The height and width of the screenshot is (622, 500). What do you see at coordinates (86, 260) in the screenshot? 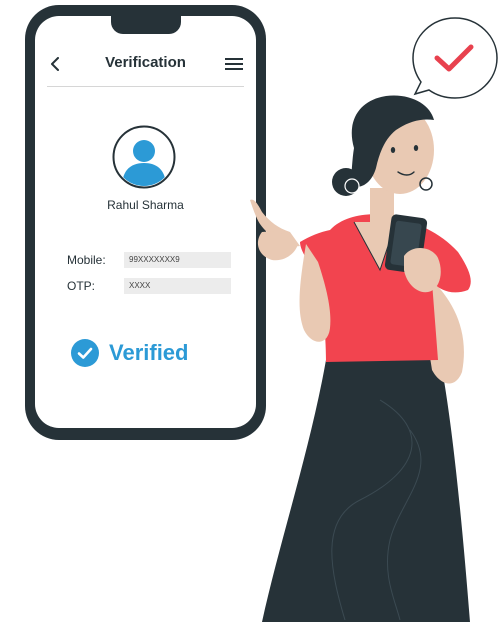
I see `mobile-label: Mobile:` at bounding box center [86, 260].